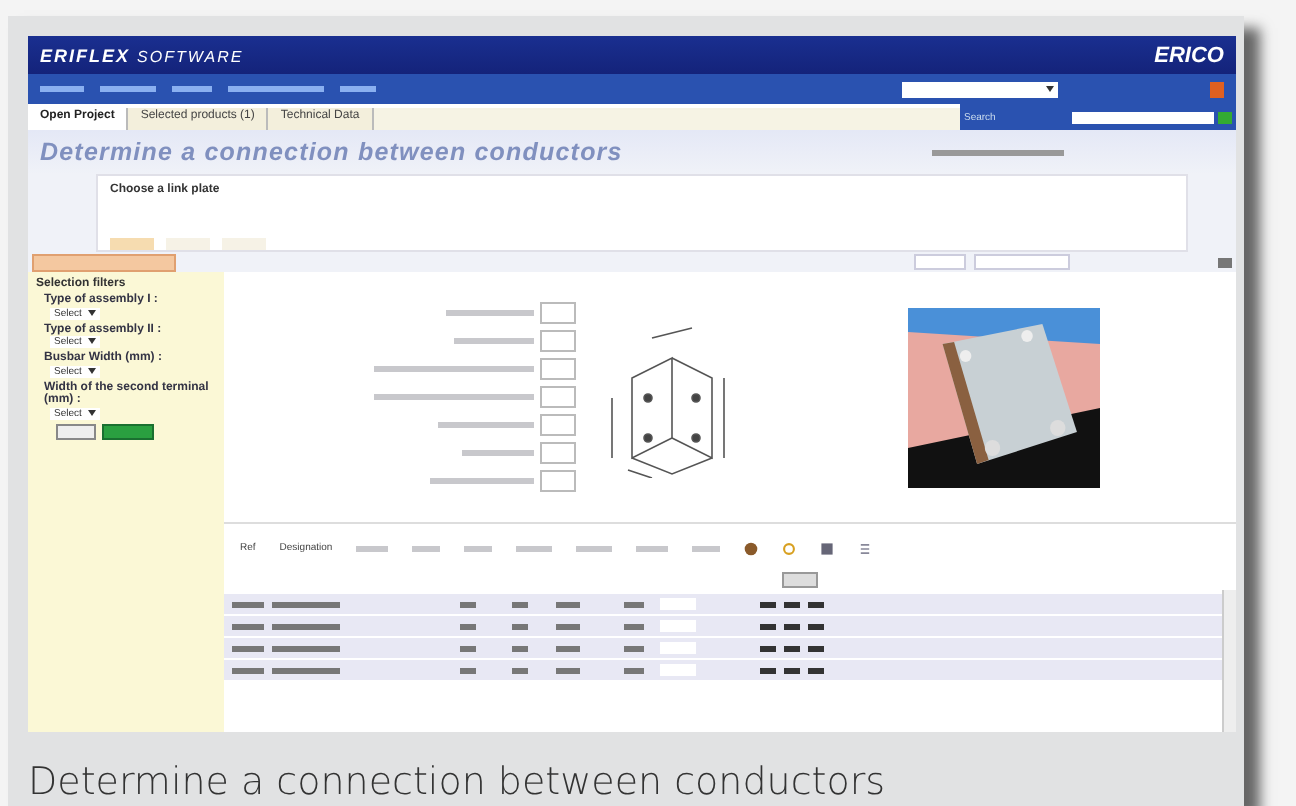  Describe the element at coordinates (1143, 117) in the screenshot. I see `search-field` at that location.